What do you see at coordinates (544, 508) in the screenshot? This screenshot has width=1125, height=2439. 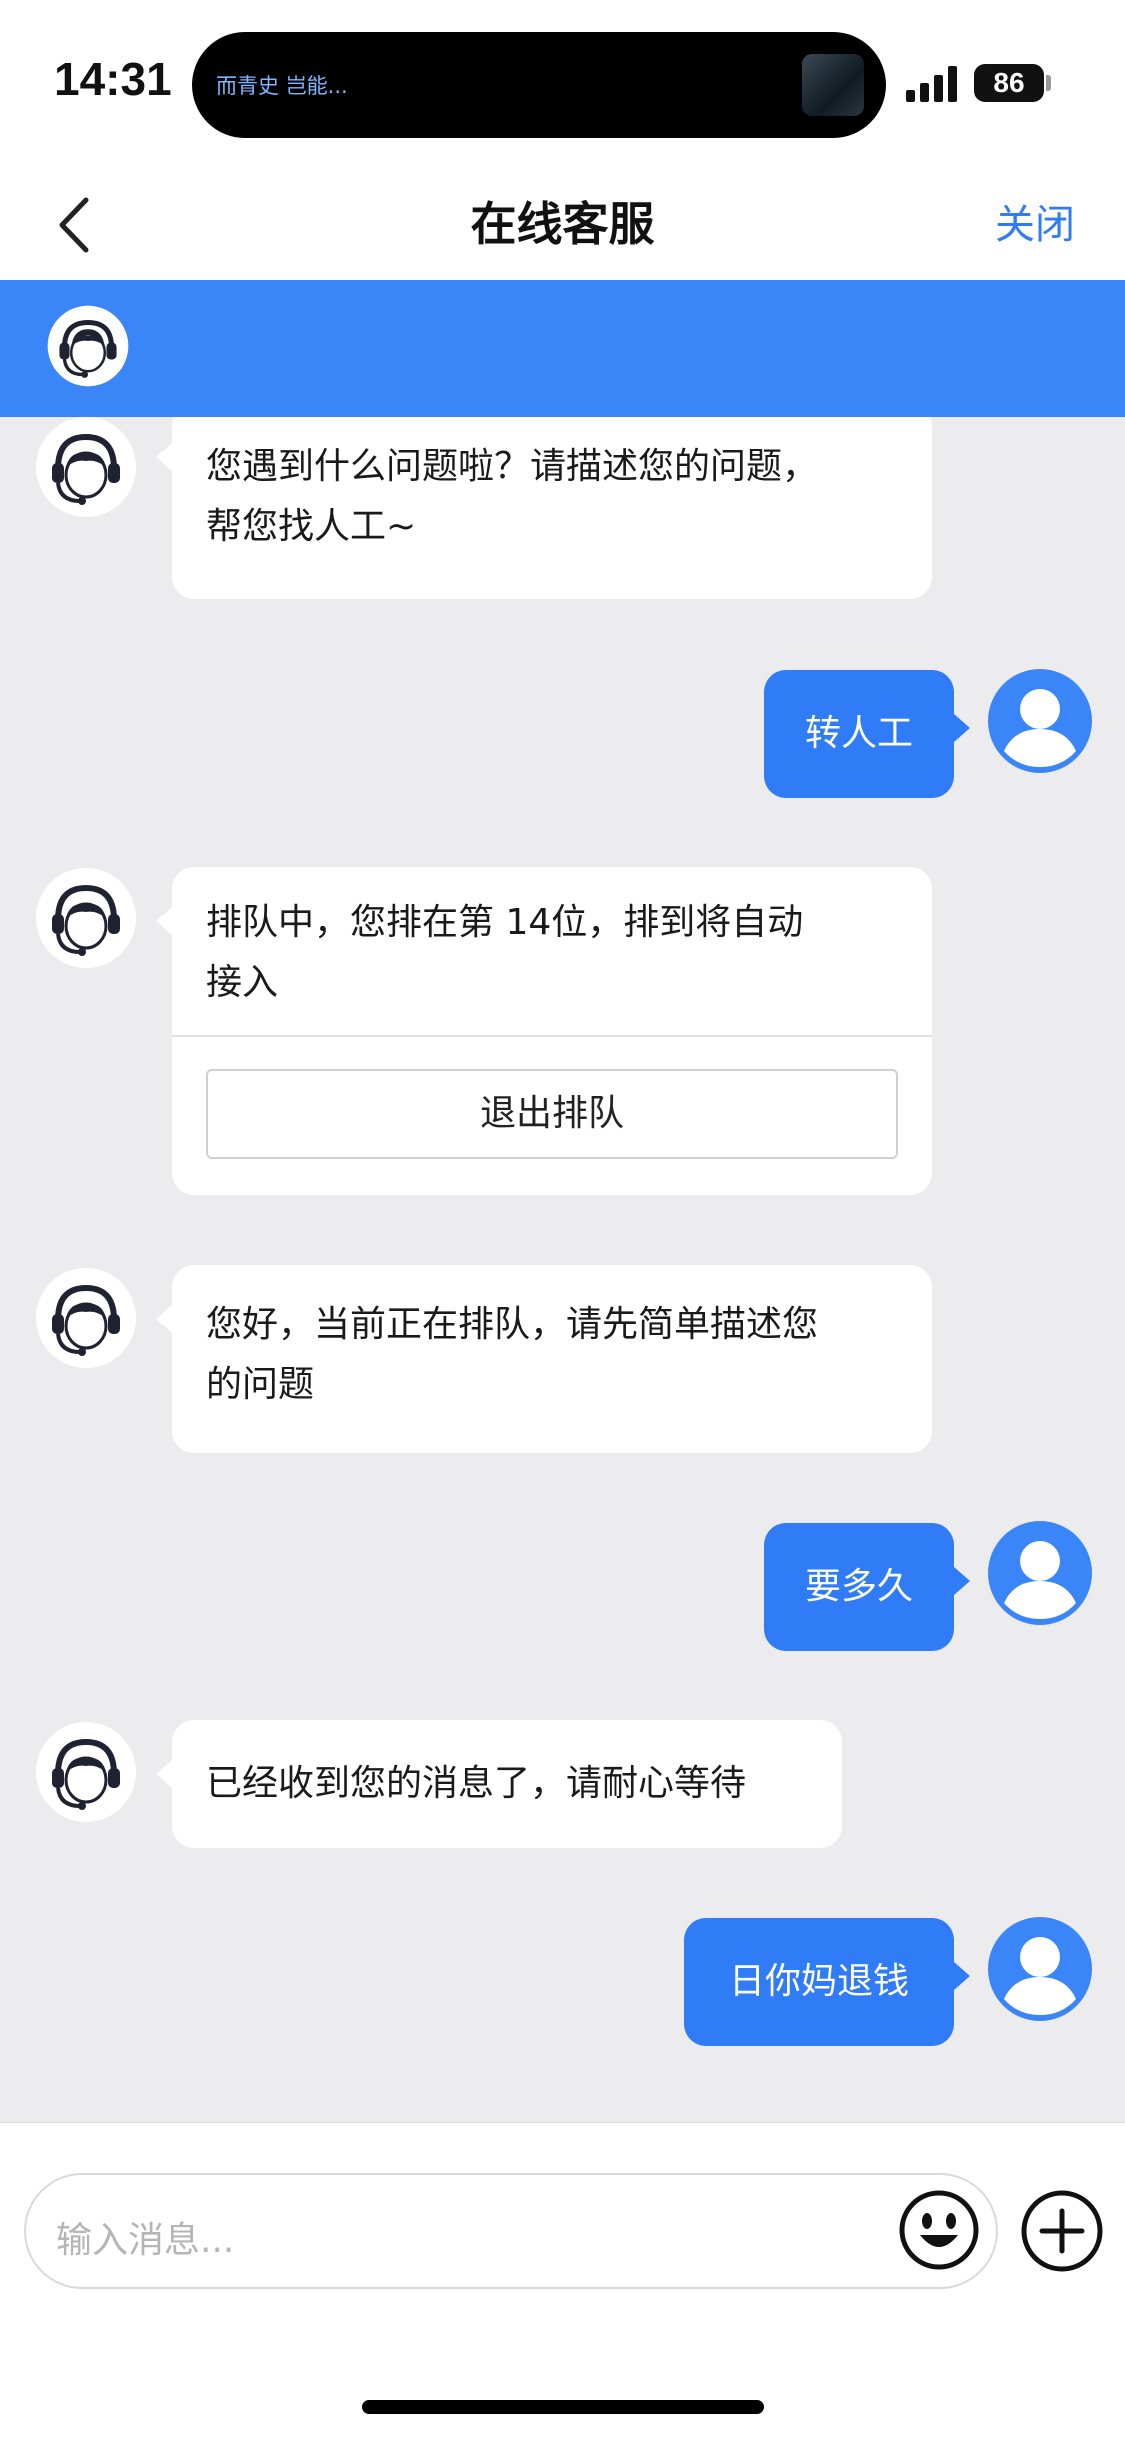 I see `agent-message-bubble: 您遇到什么问题啦？请描述您的问题， 帮您找人工~` at bounding box center [544, 508].